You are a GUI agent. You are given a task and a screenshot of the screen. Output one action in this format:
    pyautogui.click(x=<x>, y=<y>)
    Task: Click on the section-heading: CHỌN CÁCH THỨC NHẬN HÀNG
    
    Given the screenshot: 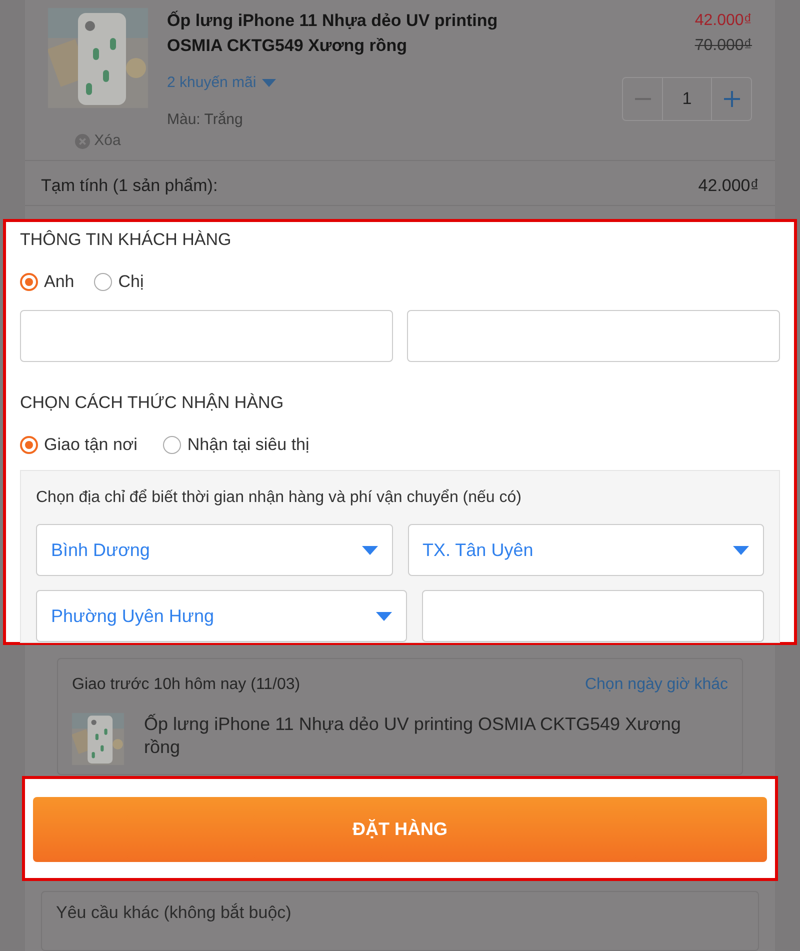 What is the action you would take?
    pyautogui.click(x=152, y=403)
    